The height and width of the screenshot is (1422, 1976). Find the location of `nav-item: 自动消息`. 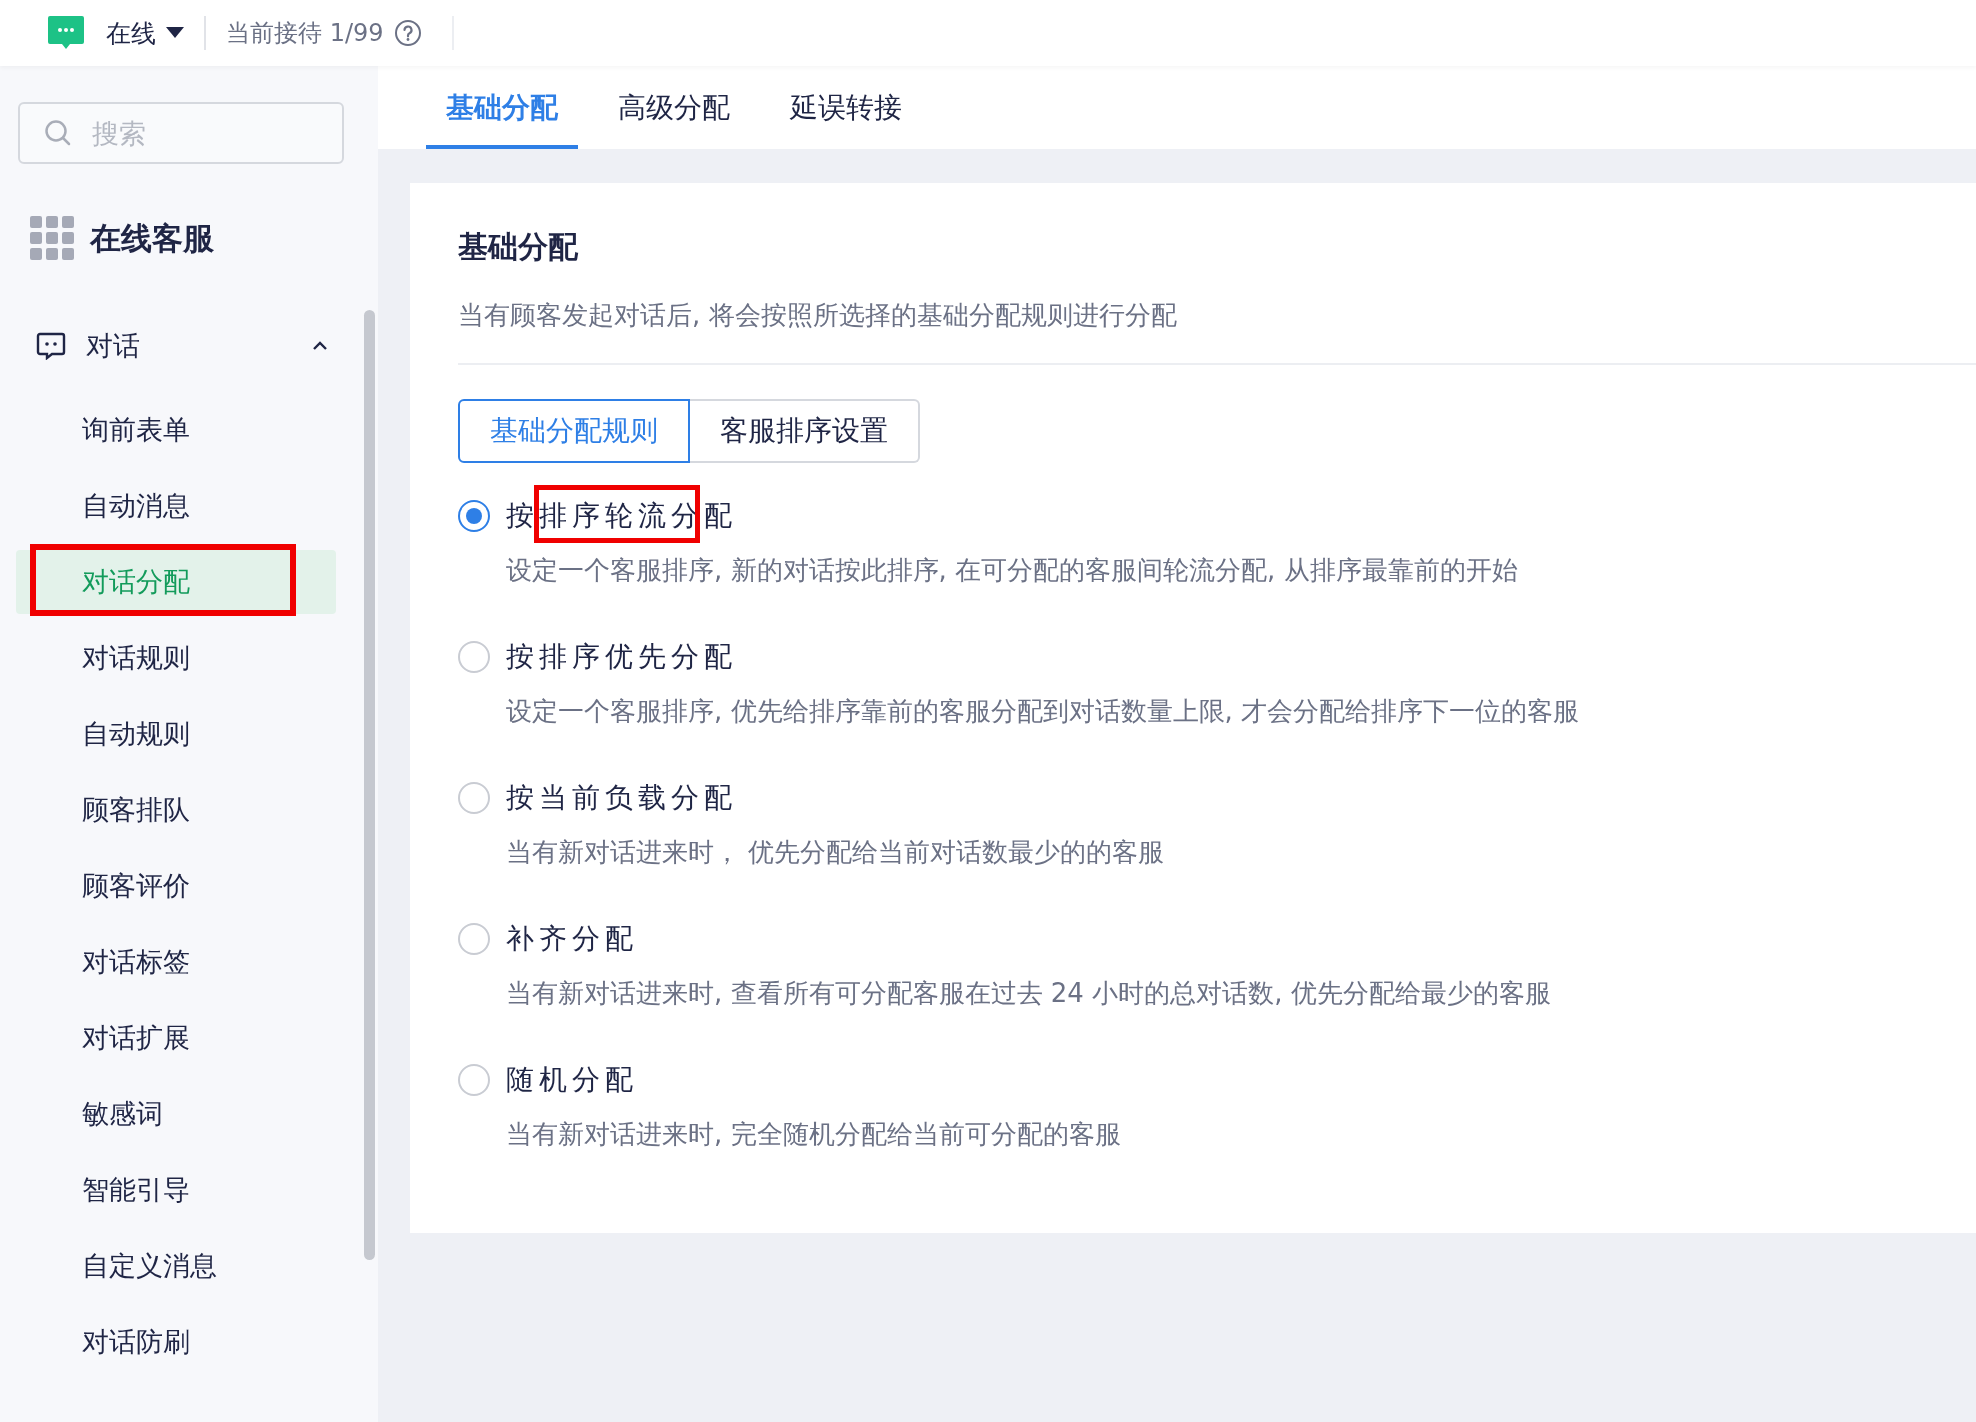

nav-item: 自动消息 is located at coordinates (176, 506).